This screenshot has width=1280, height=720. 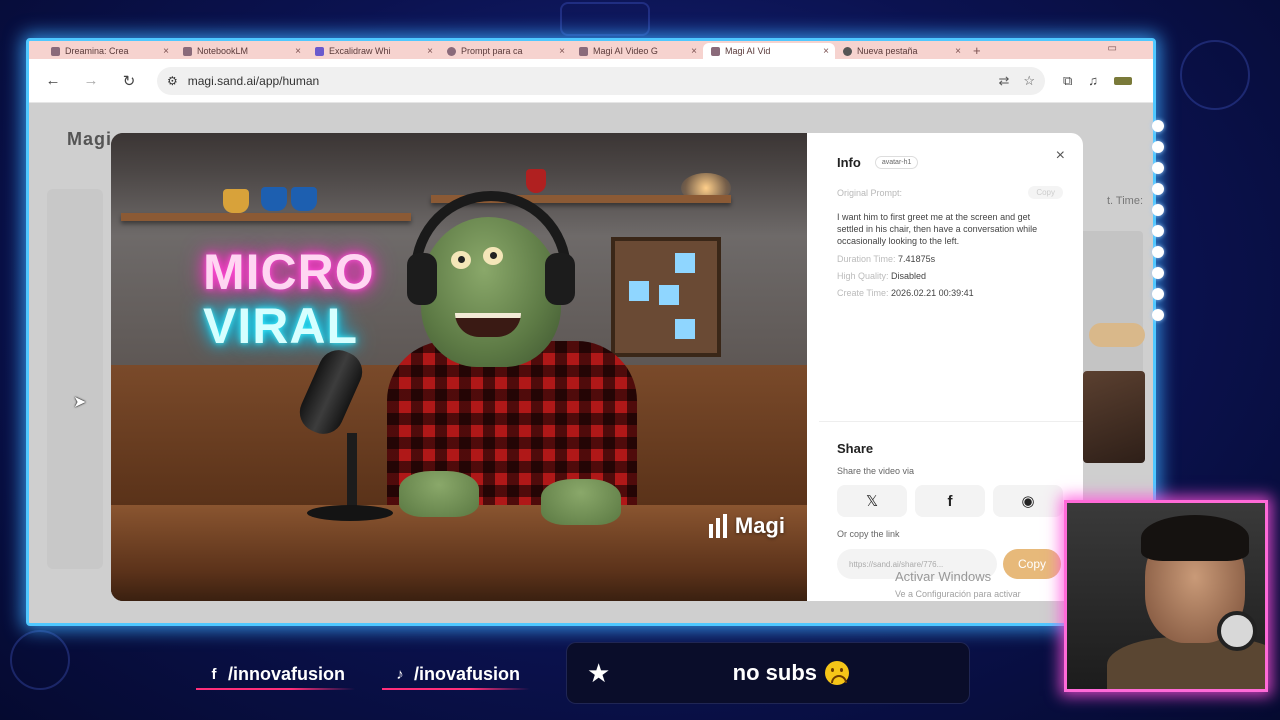 What do you see at coordinates (601, 80) in the screenshot?
I see `address-bar: ⚙ magi.sand.ai/app/human ⇄ ☆` at bounding box center [601, 80].